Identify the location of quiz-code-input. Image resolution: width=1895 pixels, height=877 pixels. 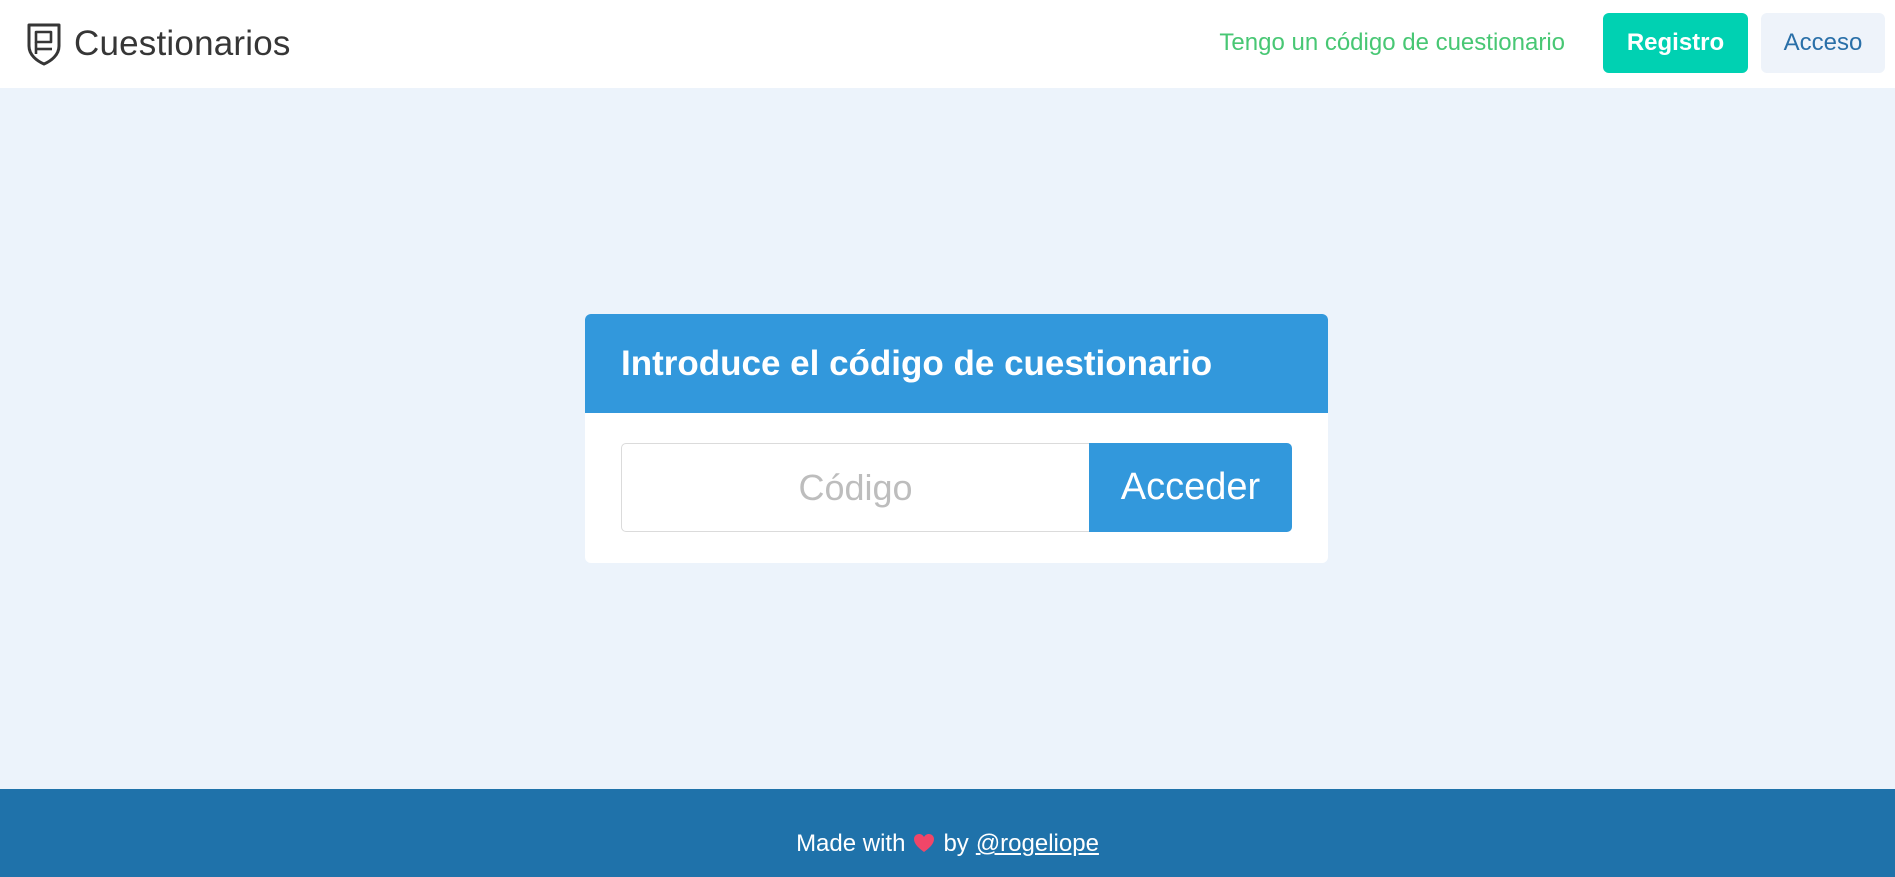
(855, 487).